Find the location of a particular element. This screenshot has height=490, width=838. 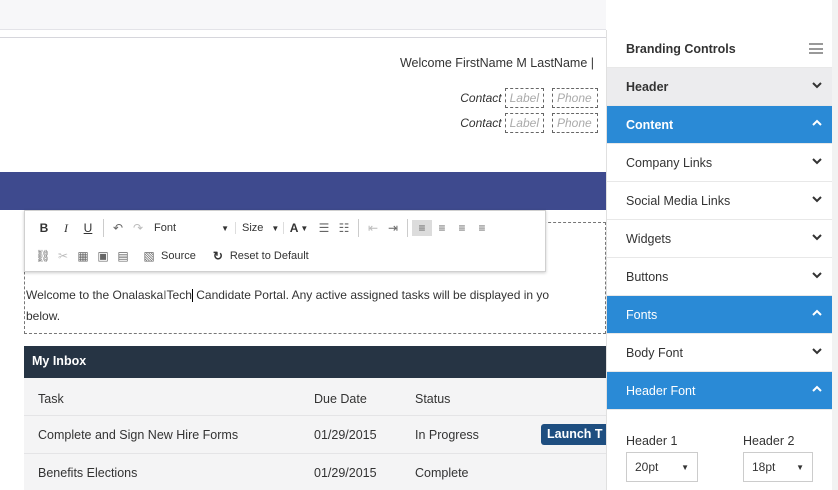

editor-text-part: Welcome to the Onalaska is located at coordinates (95, 295).